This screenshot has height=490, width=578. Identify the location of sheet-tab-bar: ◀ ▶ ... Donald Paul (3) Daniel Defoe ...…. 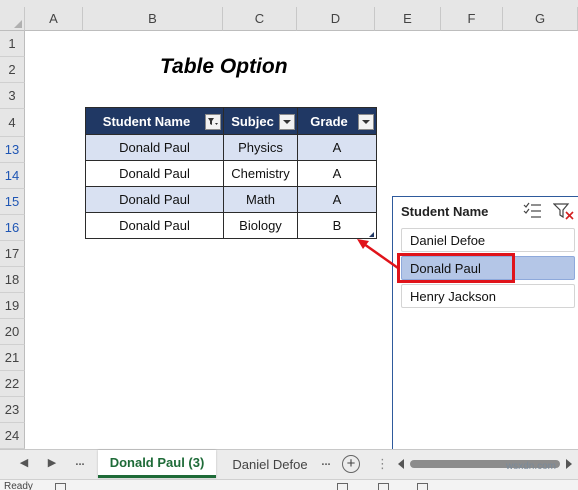
(289, 464).